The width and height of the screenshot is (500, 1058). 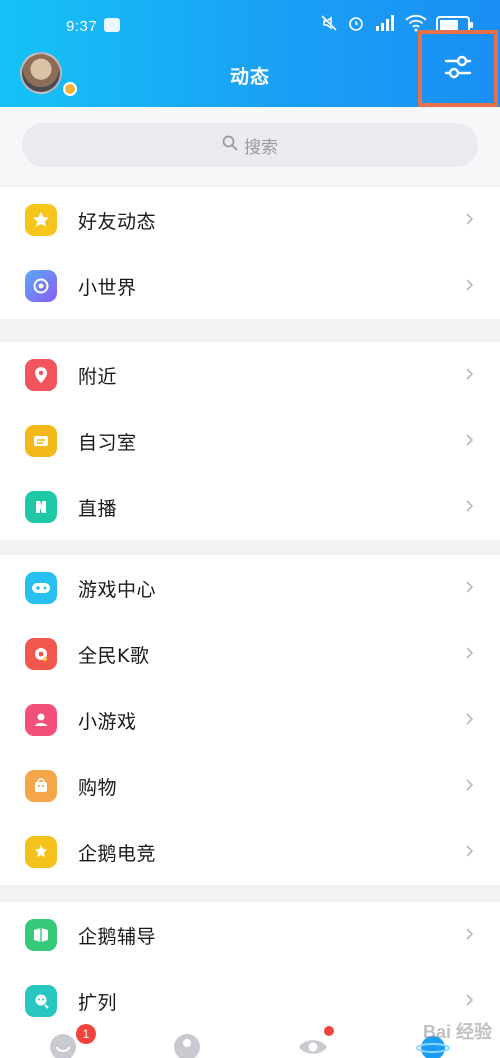 I want to click on status-time: 9:37, so click(x=82, y=26).